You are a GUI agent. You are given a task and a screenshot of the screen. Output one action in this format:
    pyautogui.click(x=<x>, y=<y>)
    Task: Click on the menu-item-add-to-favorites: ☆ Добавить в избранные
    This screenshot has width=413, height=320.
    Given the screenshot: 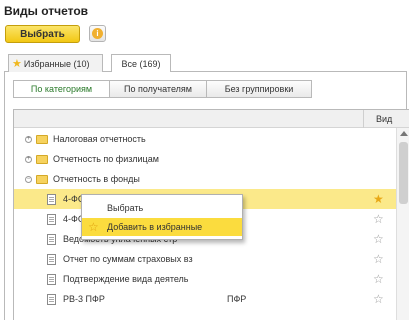 What is the action you would take?
    pyautogui.click(x=162, y=227)
    